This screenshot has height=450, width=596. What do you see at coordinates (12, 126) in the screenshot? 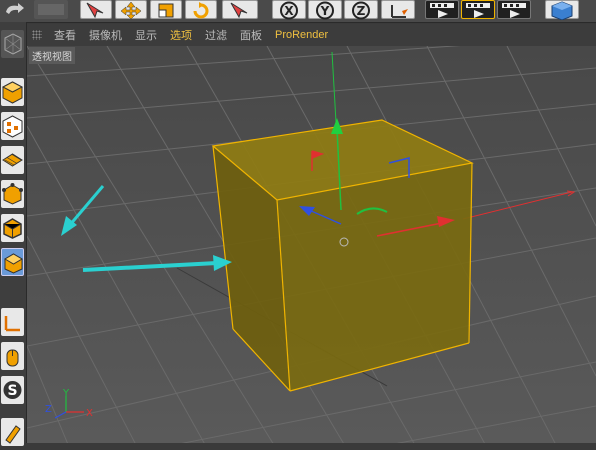
I see `texture-mode-button` at bounding box center [12, 126].